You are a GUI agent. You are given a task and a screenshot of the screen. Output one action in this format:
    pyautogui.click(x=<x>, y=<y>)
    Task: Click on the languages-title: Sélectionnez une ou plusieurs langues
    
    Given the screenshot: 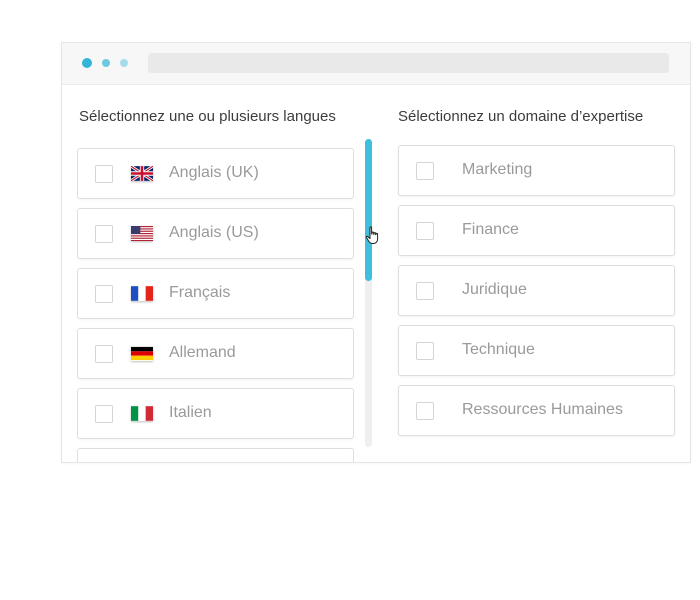 What is the action you would take?
    pyautogui.click(x=207, y=116)
    